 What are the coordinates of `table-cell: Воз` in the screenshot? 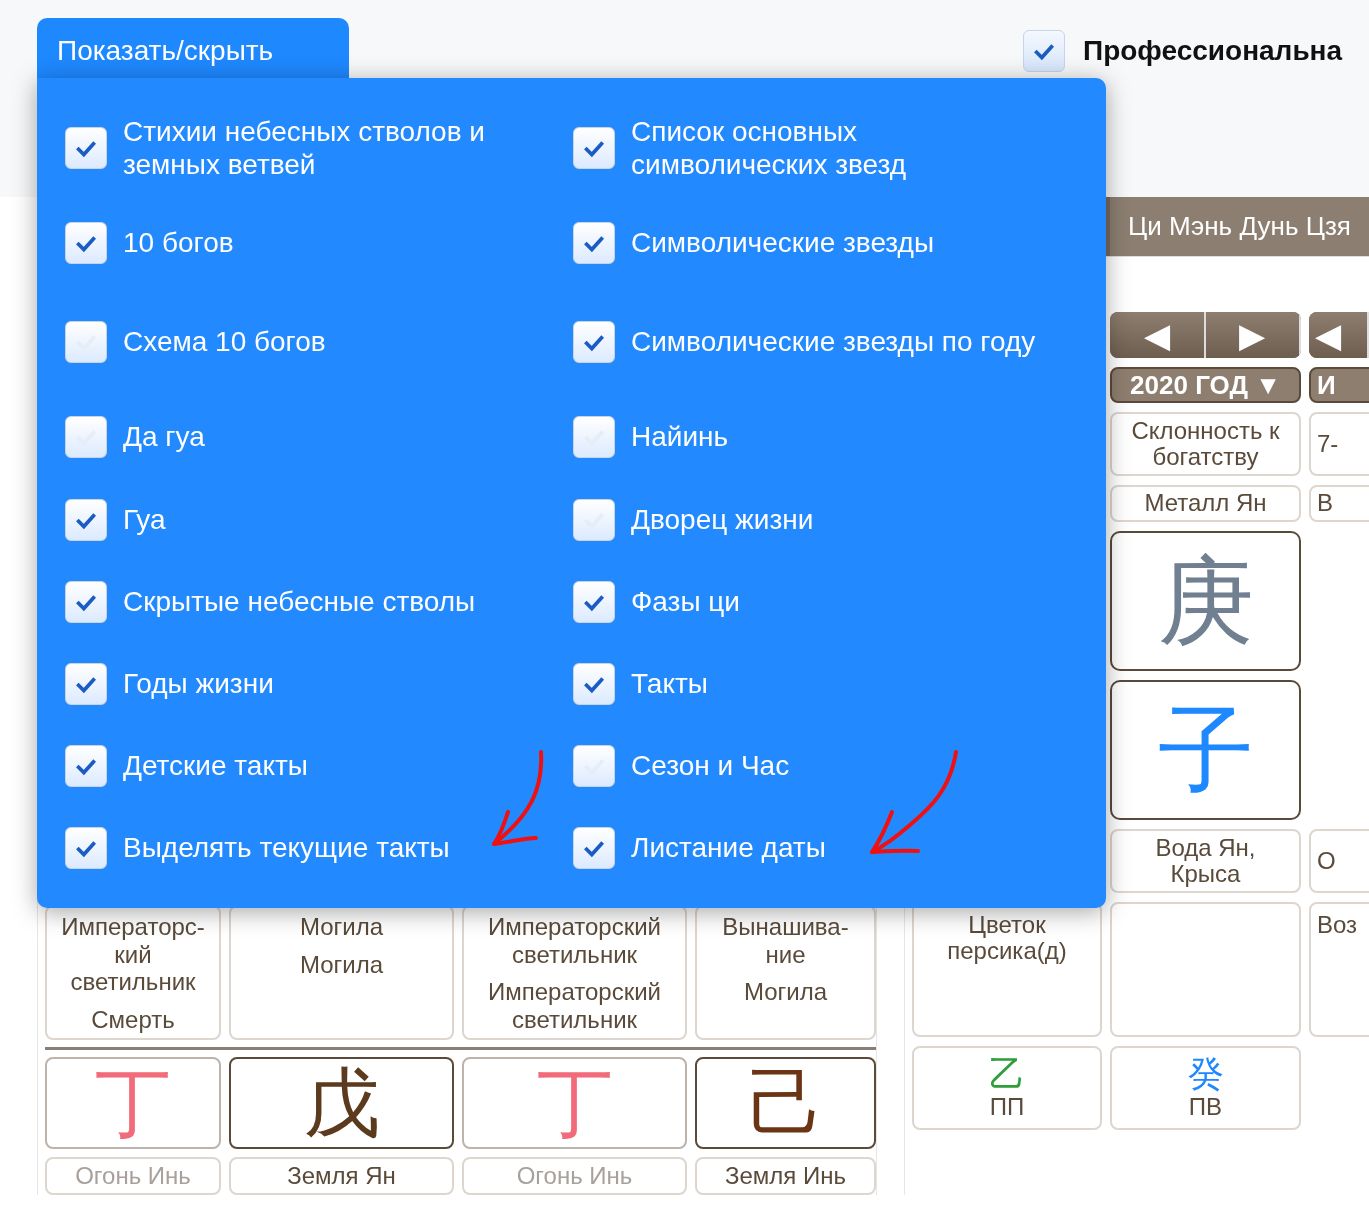 It's located at (1339, 969).